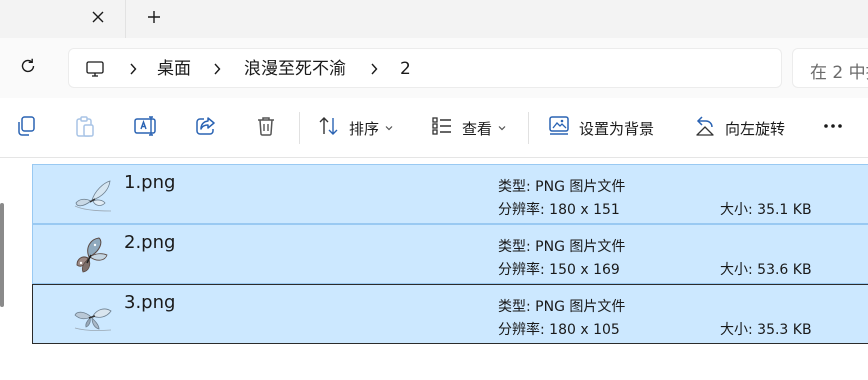  Describe the element at coordinates (617, 128) in the screenshot. I see `set-background-label: 设置为背景` at that location.